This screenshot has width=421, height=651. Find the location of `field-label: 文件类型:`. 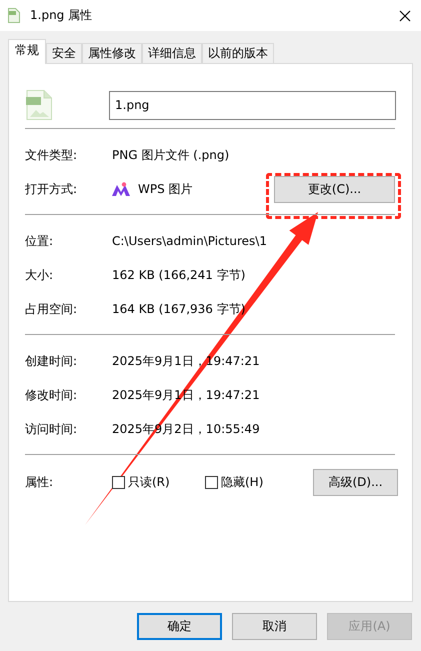

field-label: 文件类型: is located at coordinates (51, 155).